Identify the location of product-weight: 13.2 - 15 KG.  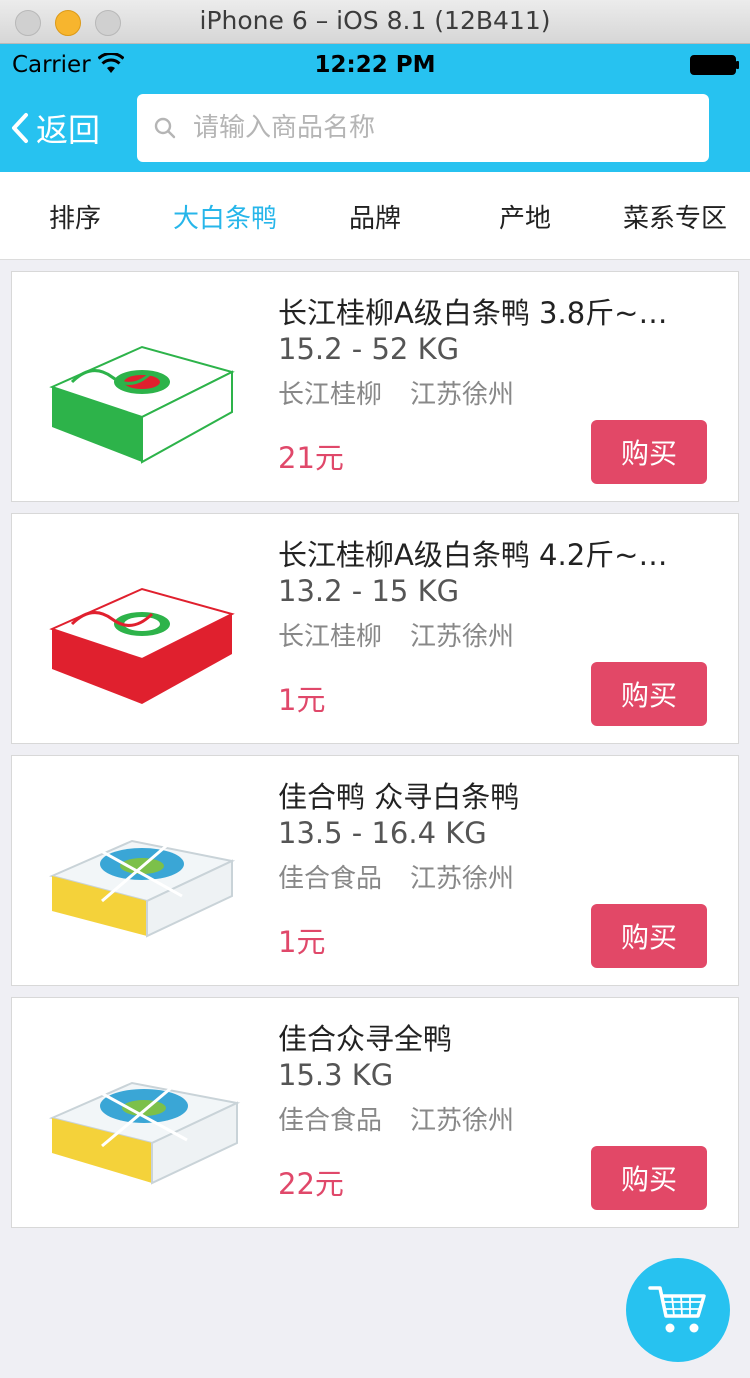
(369, 591).